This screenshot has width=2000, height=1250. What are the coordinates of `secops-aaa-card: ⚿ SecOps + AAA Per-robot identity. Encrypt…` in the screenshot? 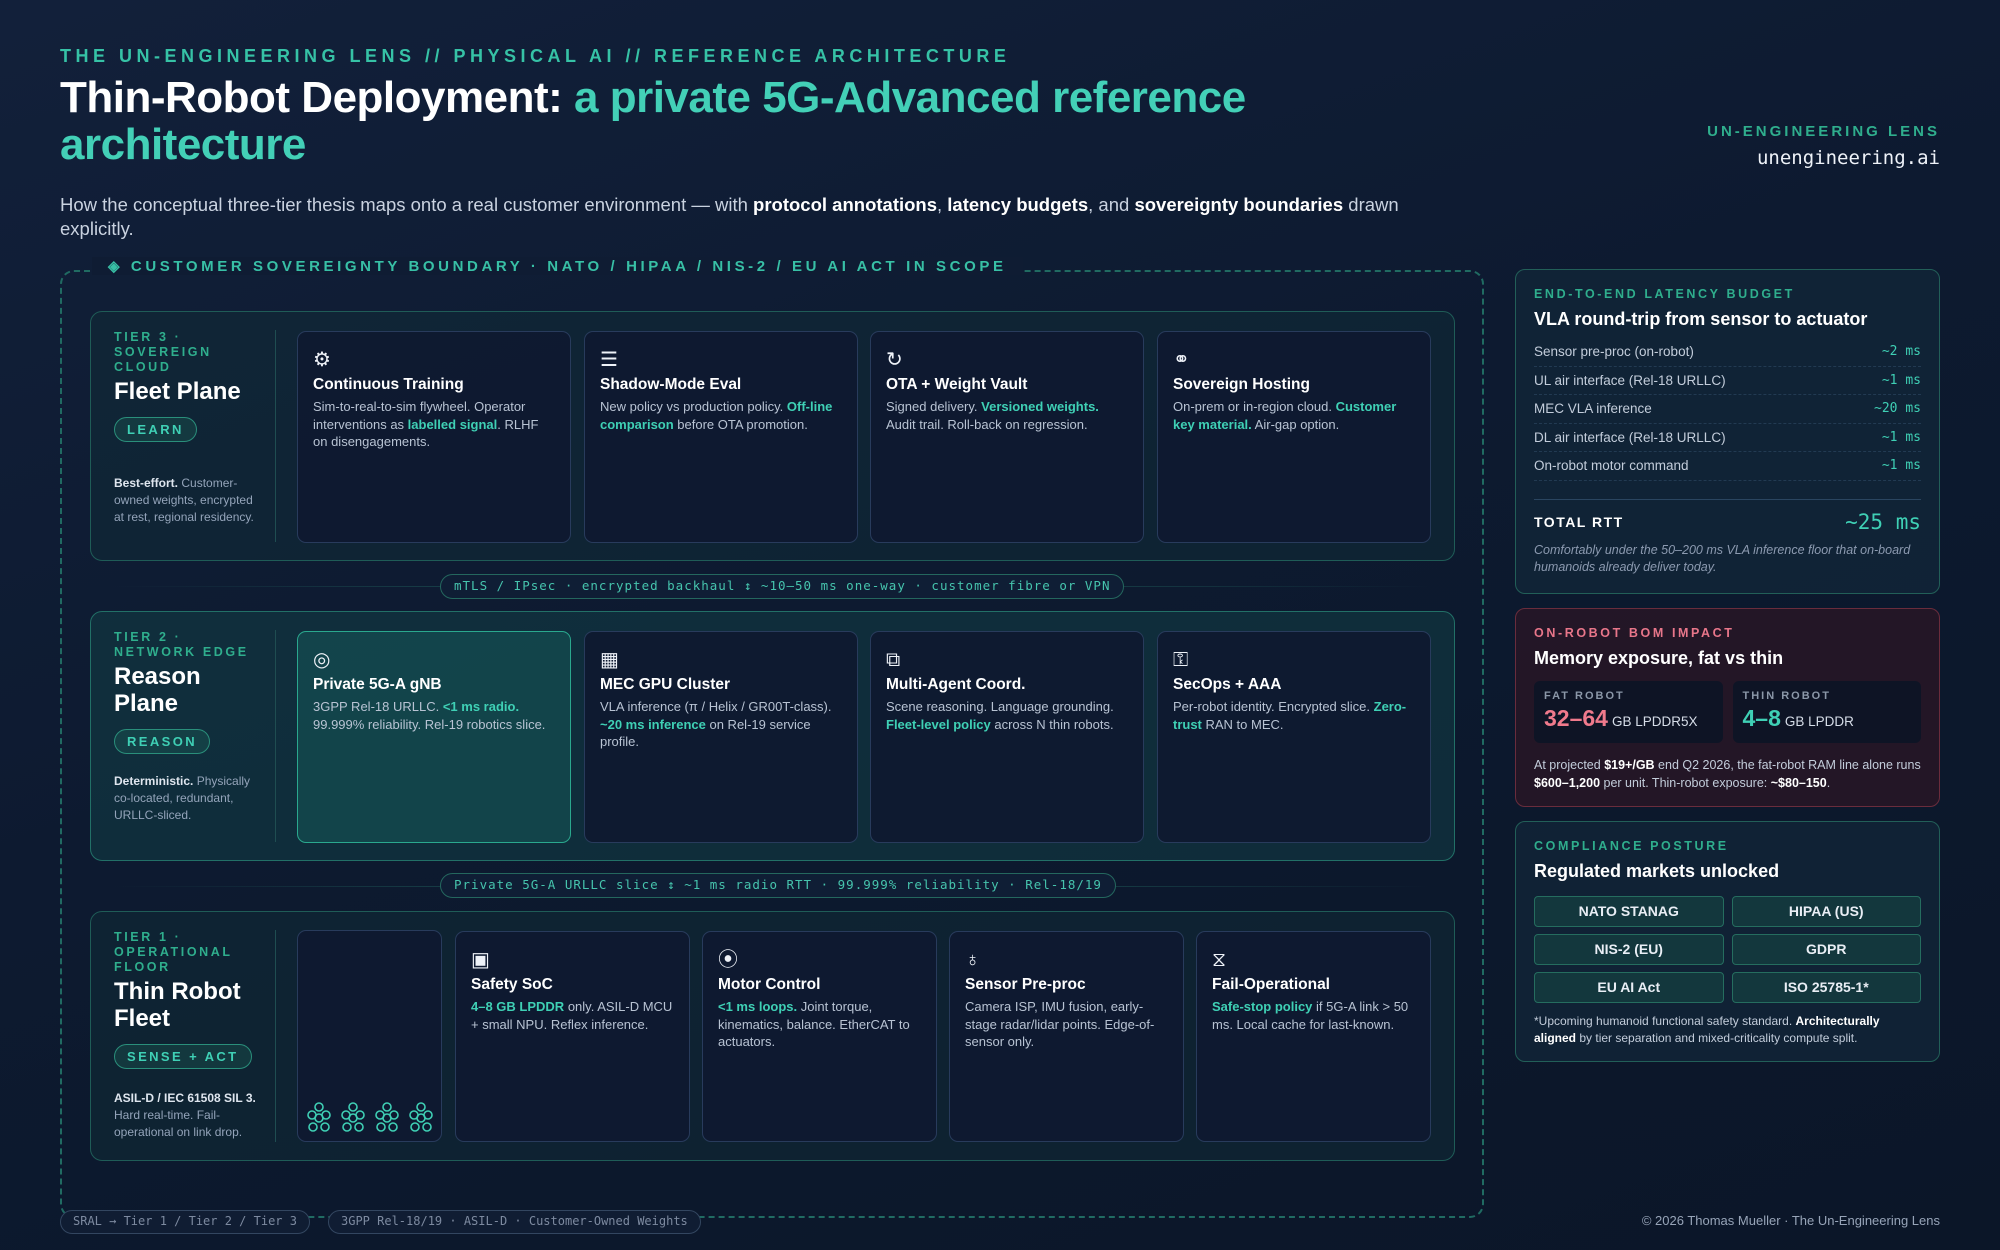 It's located at (1294, 737).